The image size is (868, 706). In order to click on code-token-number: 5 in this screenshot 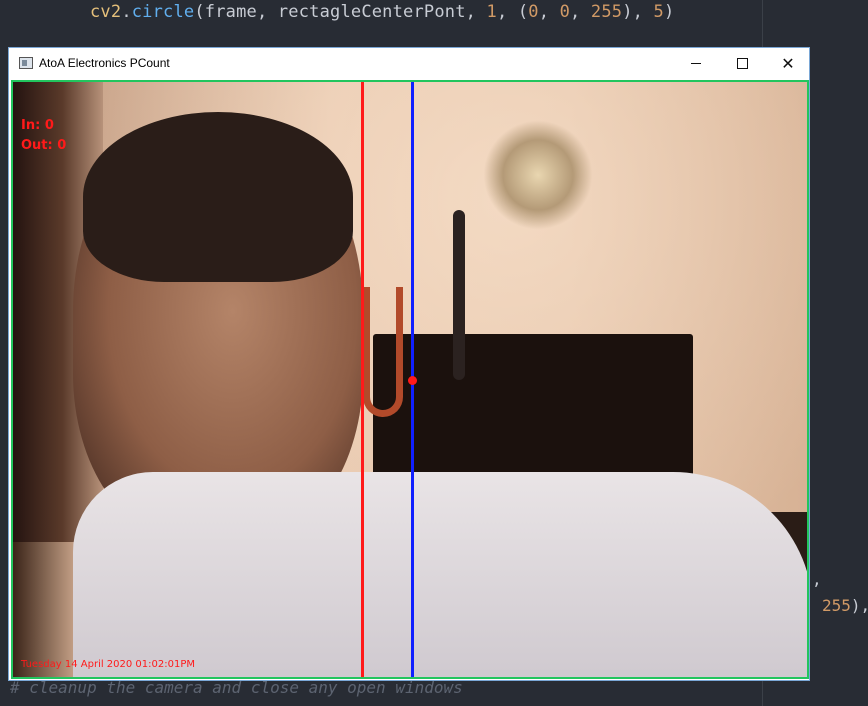, I will do `click(658, 12)`.